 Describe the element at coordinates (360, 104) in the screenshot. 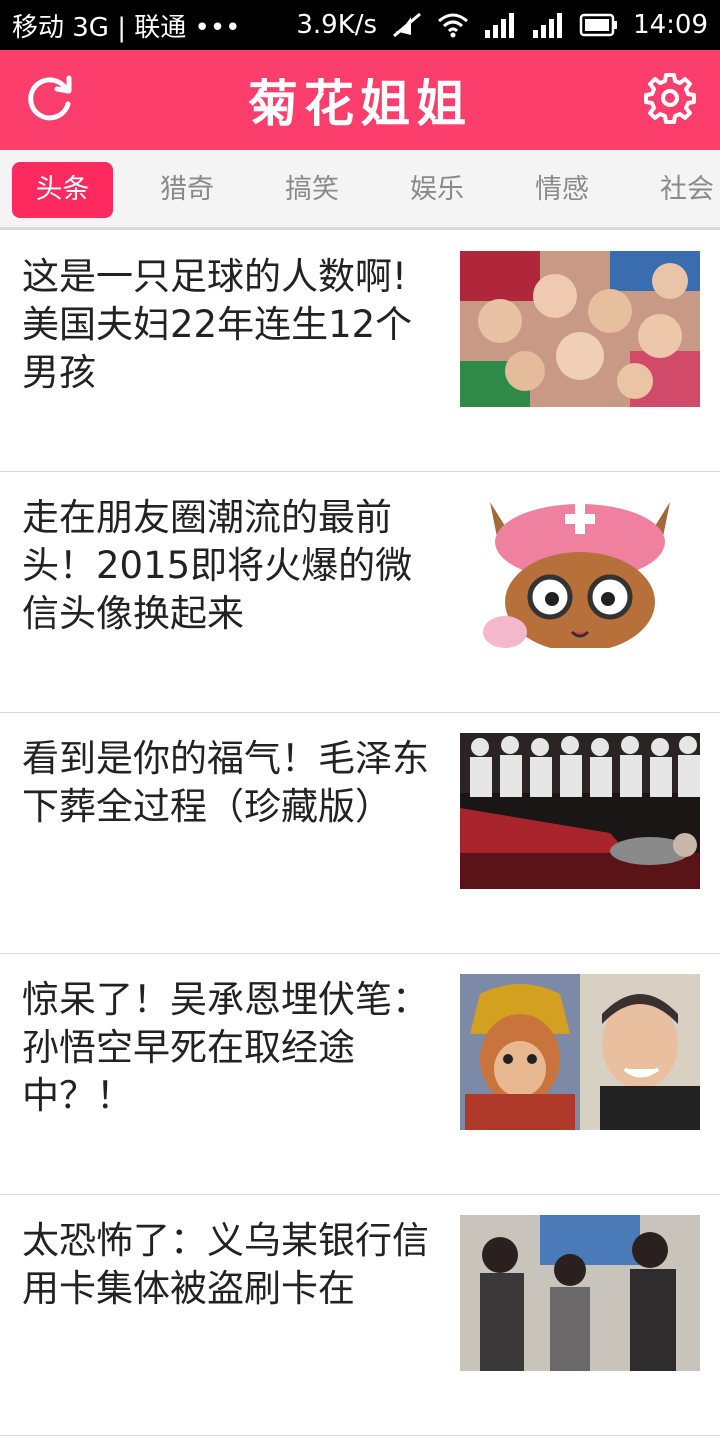

I see `app-title: 菊花姐姐` at that location.